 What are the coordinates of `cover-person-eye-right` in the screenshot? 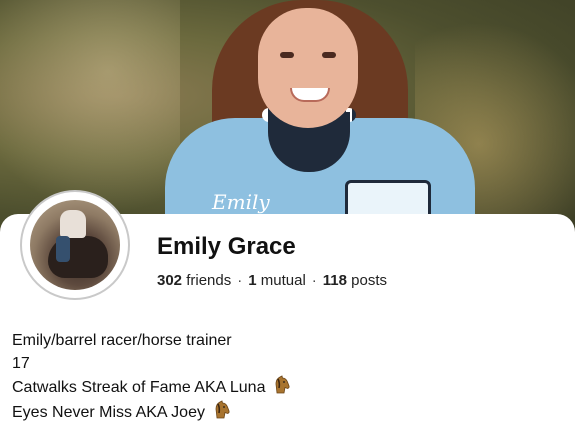 It's located at (329, 55).